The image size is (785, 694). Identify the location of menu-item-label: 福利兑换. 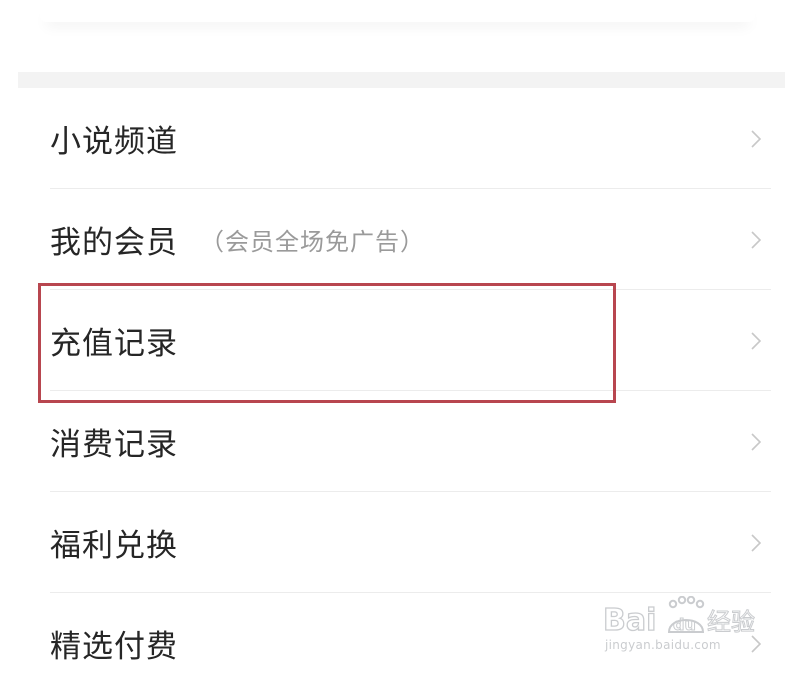
(114, 546).